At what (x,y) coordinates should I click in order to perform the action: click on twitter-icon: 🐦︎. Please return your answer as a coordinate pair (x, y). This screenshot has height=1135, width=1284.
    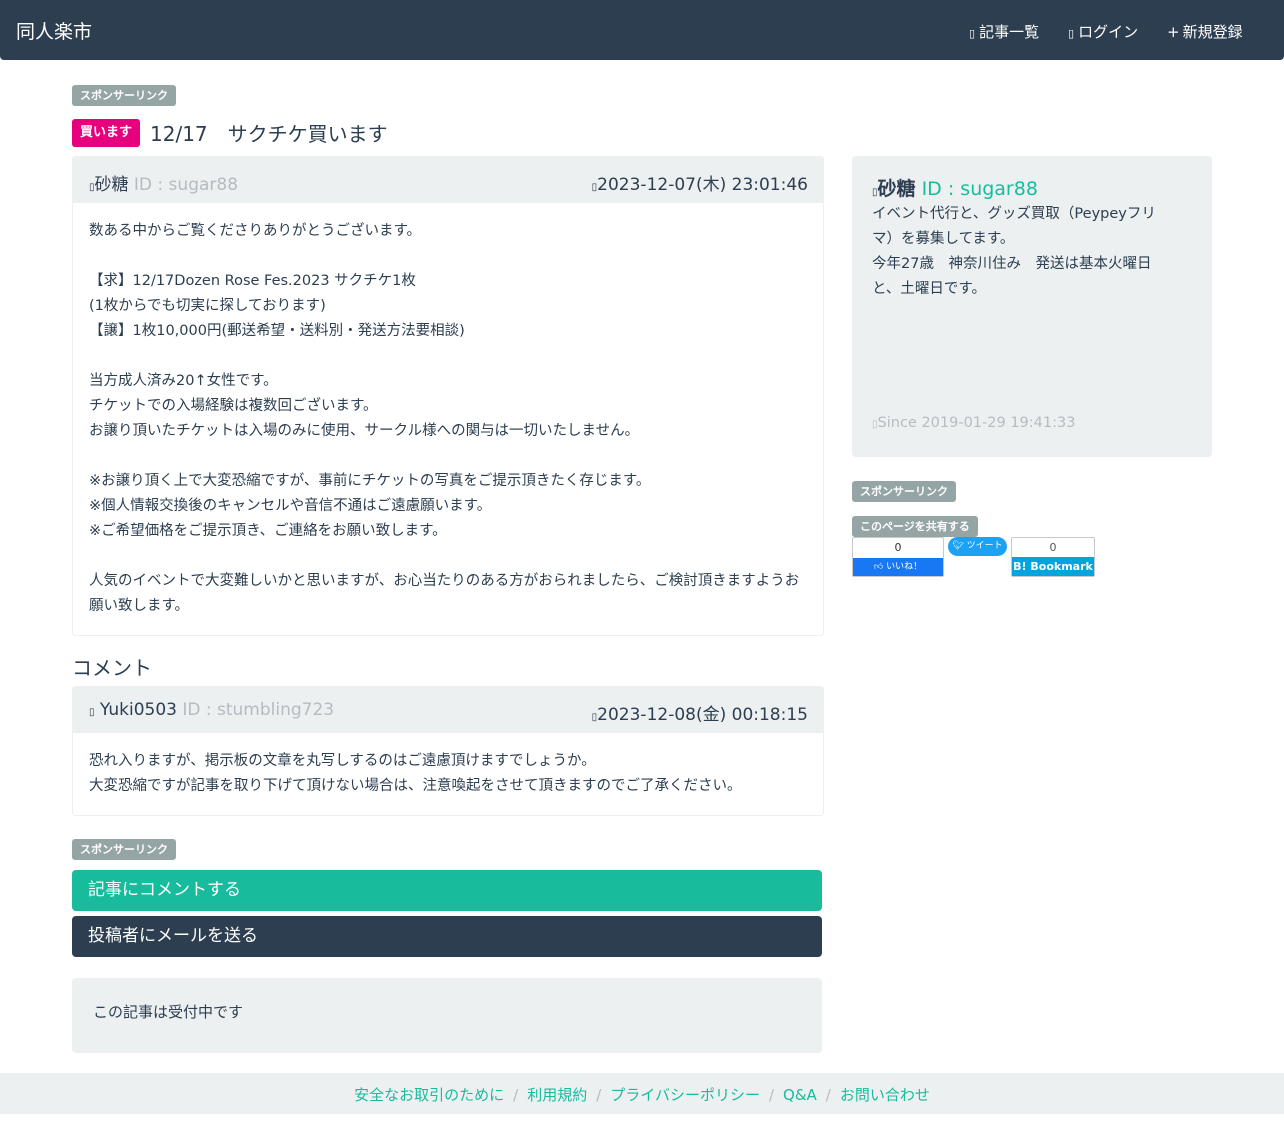
    Looking at the image, I should click on (958, 546).